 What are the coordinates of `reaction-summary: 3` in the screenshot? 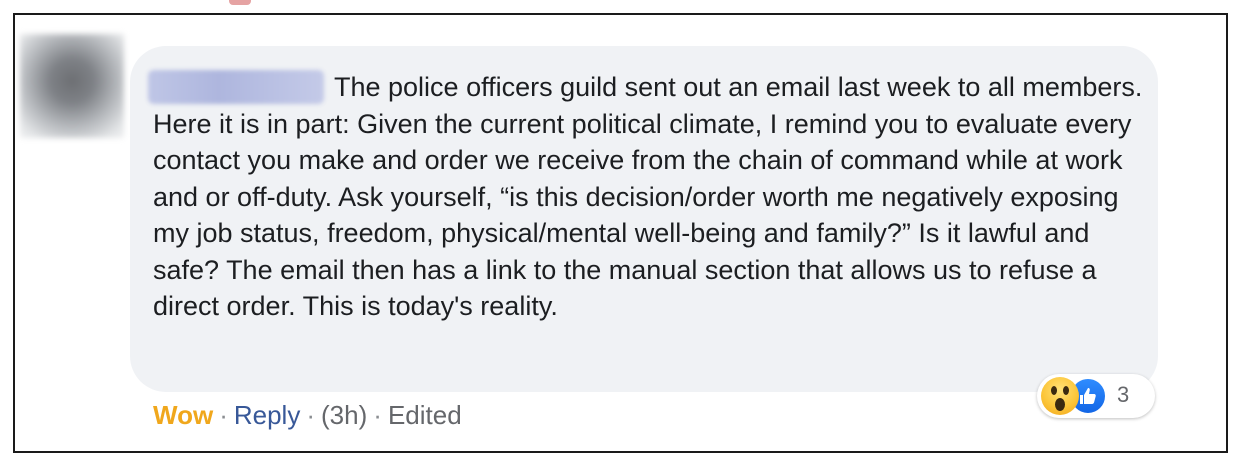 It's located at (1096, 396).